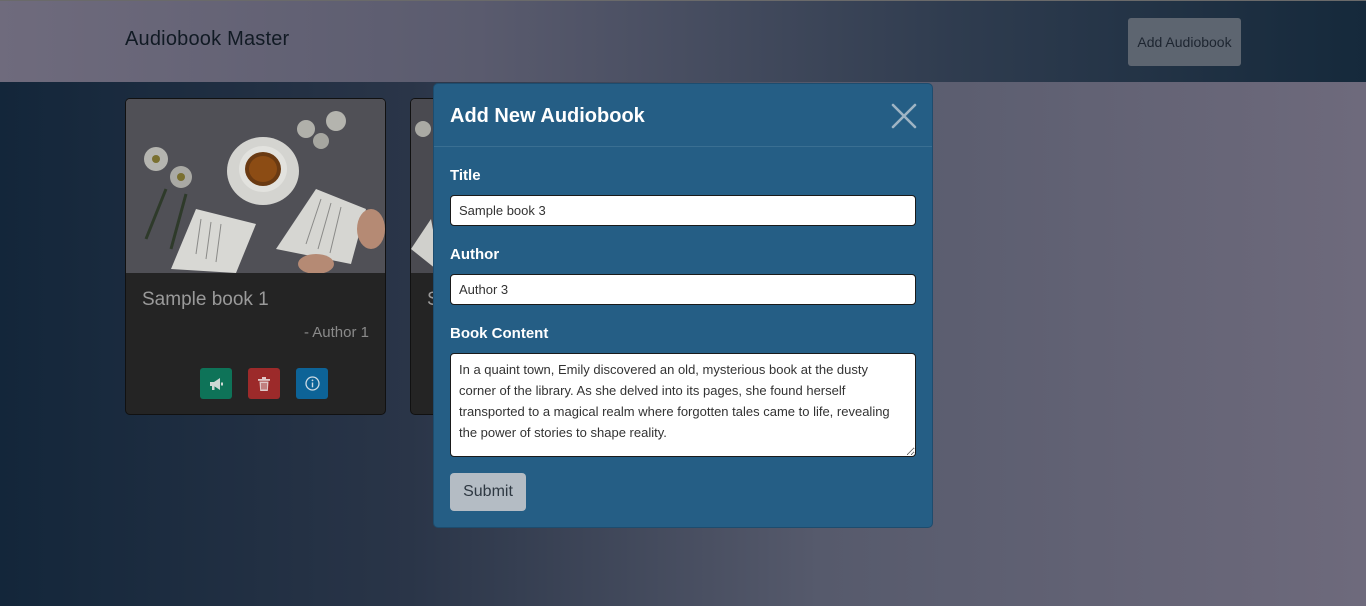  I want to click on audiobook-card: Sample book 1 - Author 1, so click(255, 256).